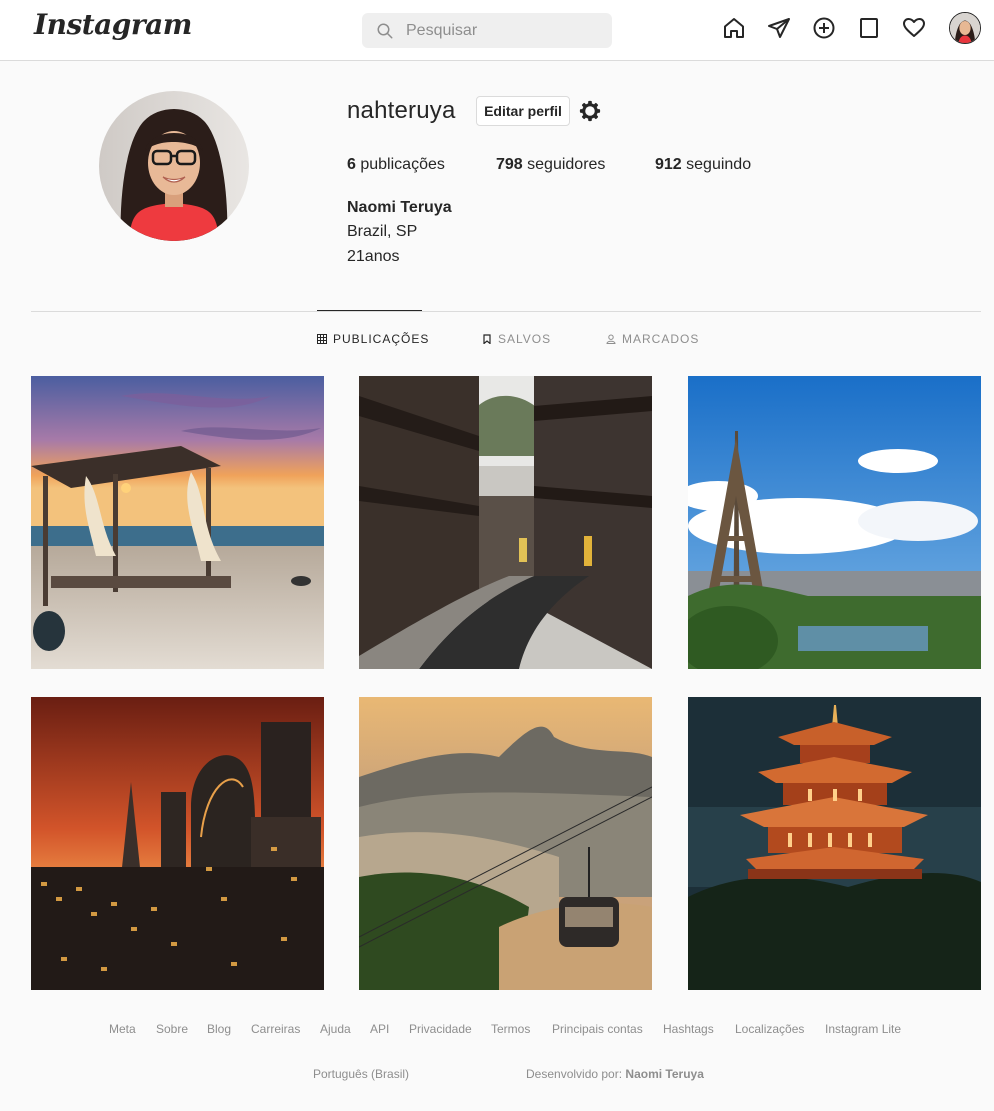 The height and width of the screenshot is (1111, 994). What do you see at coordinates (509, 164) in the screenshot?
I see `followers-count: 798` at bounding box center [509, 164].